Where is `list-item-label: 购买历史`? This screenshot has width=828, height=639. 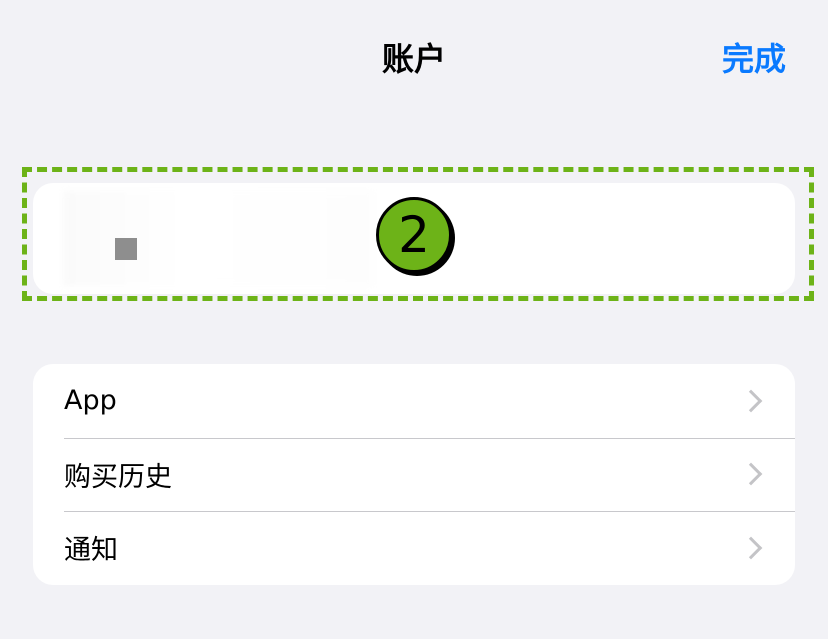
list-item-label: 购买历史 is located at coordinates (118, 477).